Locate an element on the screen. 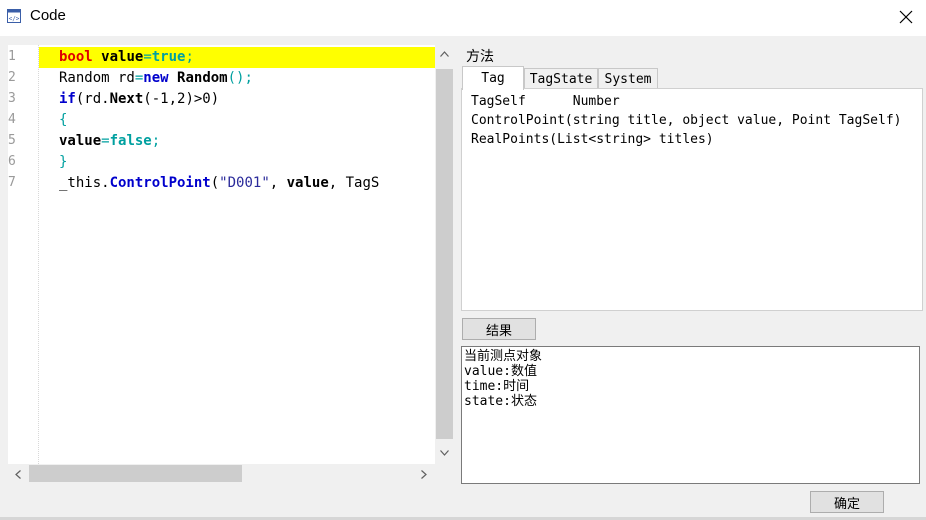 The image size is (926, 520). line-number: 2 is located at coordinates (12, 77).